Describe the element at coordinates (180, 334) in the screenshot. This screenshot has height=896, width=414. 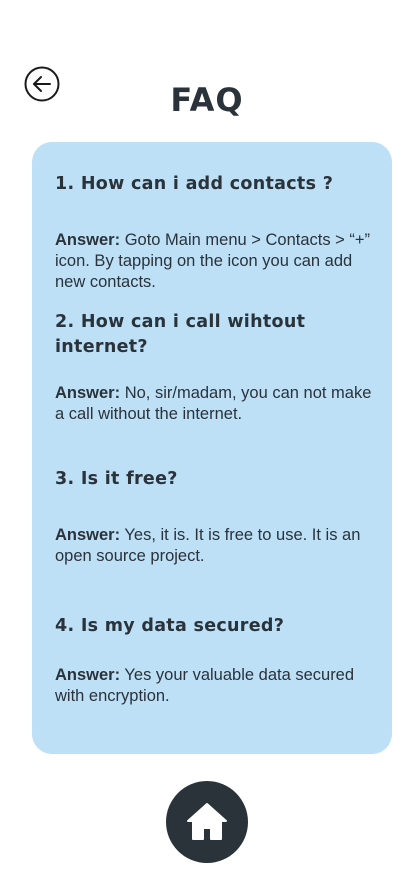
I see `faq-question: 2. How can i call wihtout internet?` at that location.